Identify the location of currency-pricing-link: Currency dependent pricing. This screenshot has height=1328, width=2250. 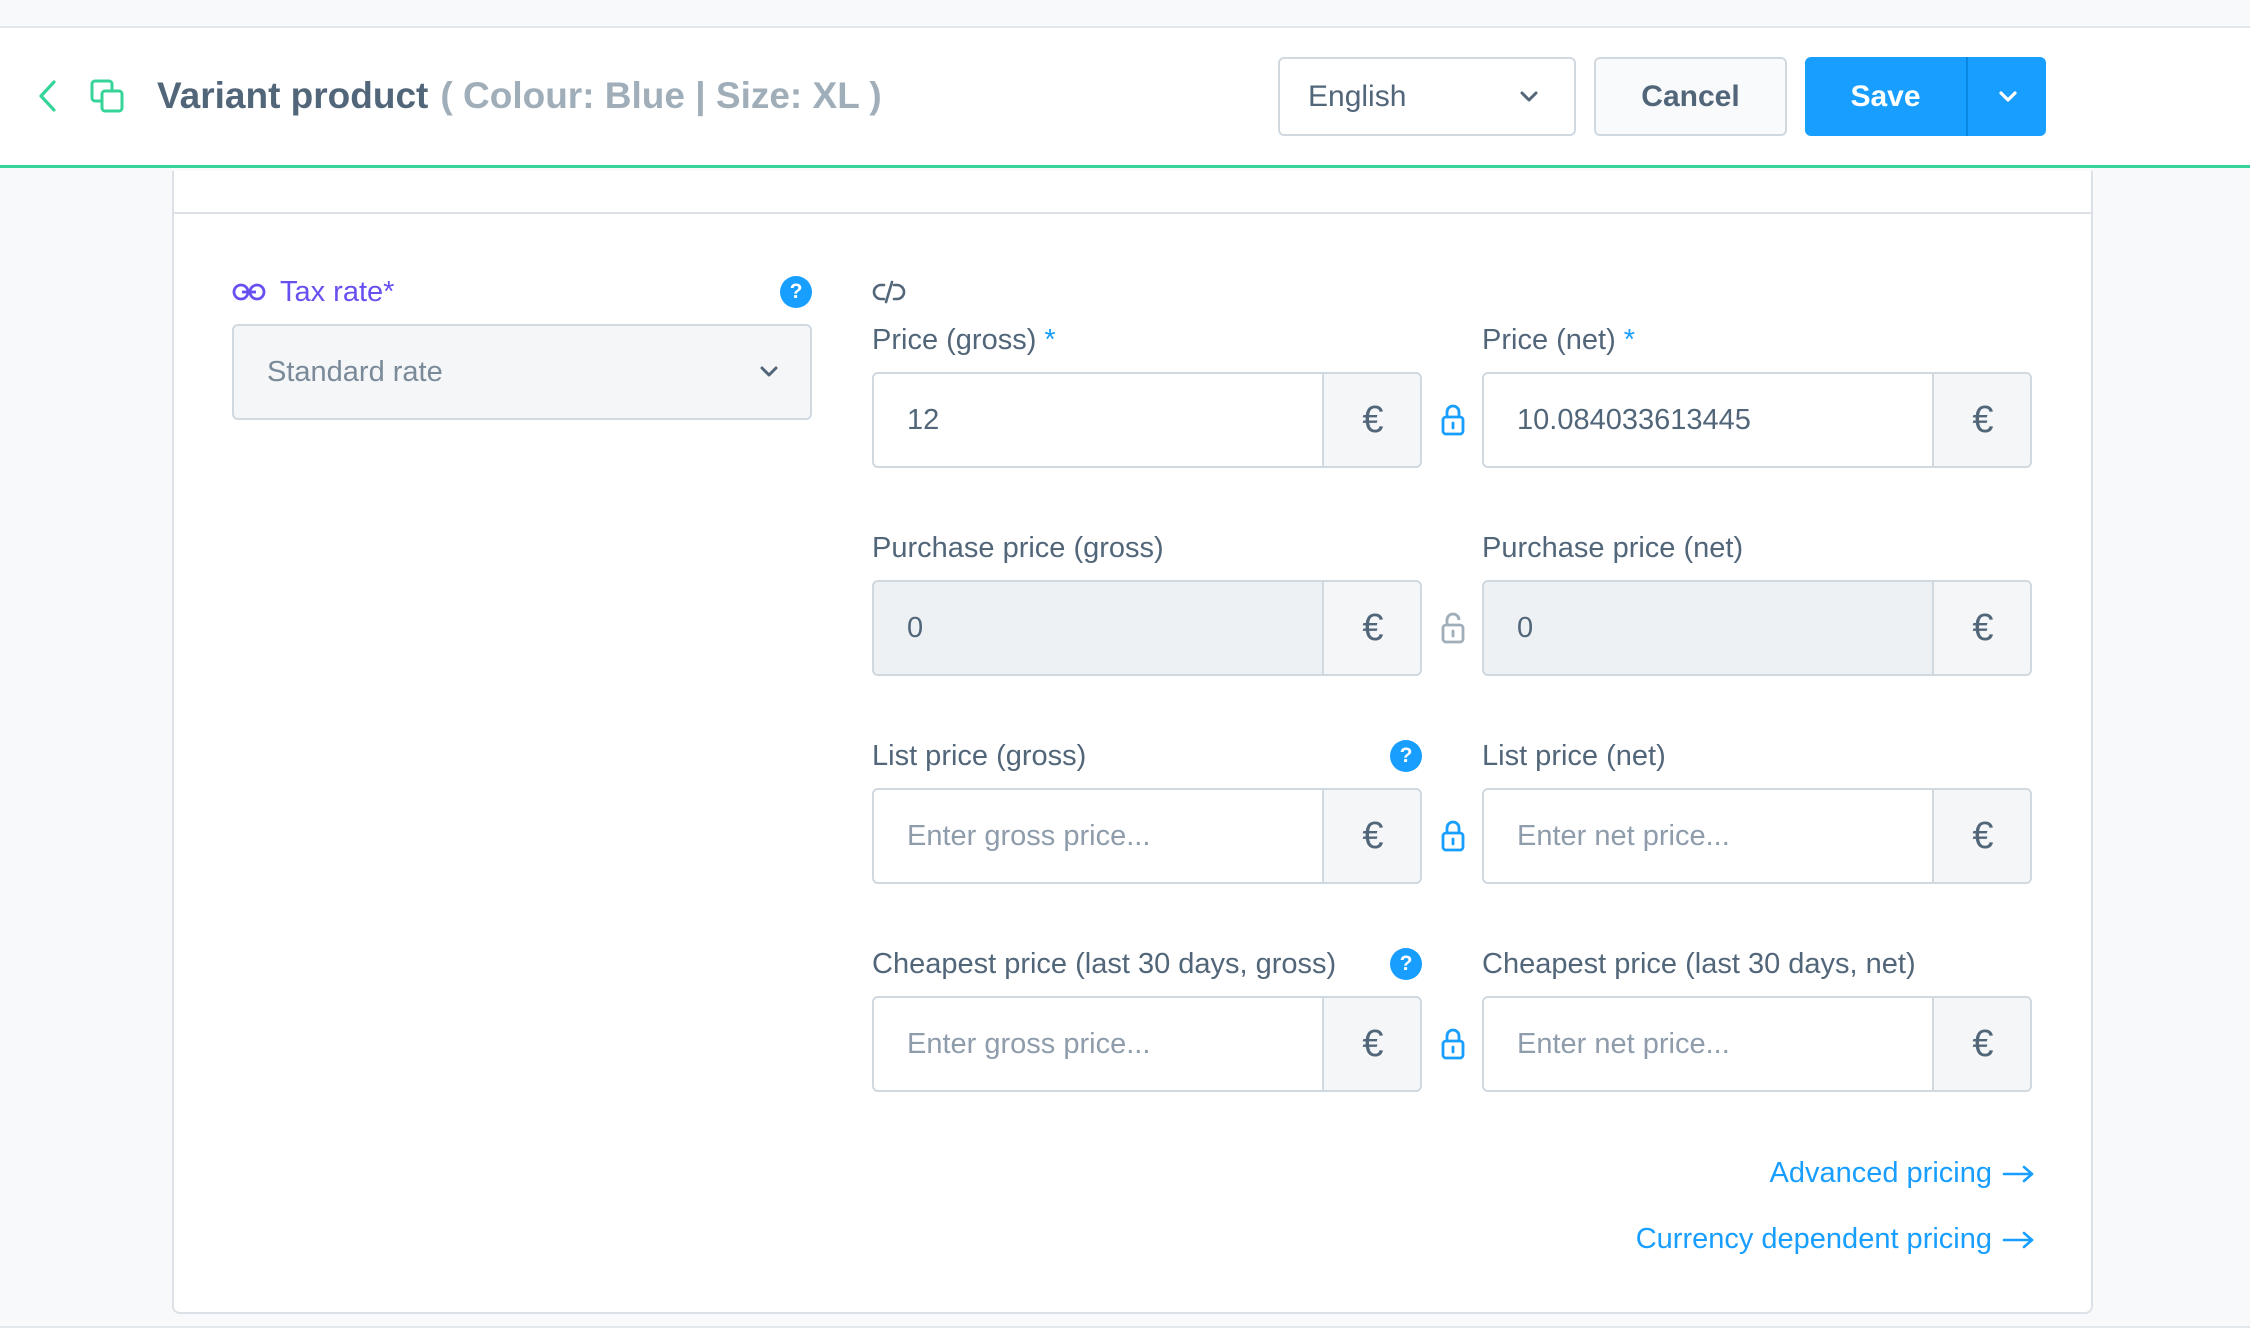
(1836, 1239).